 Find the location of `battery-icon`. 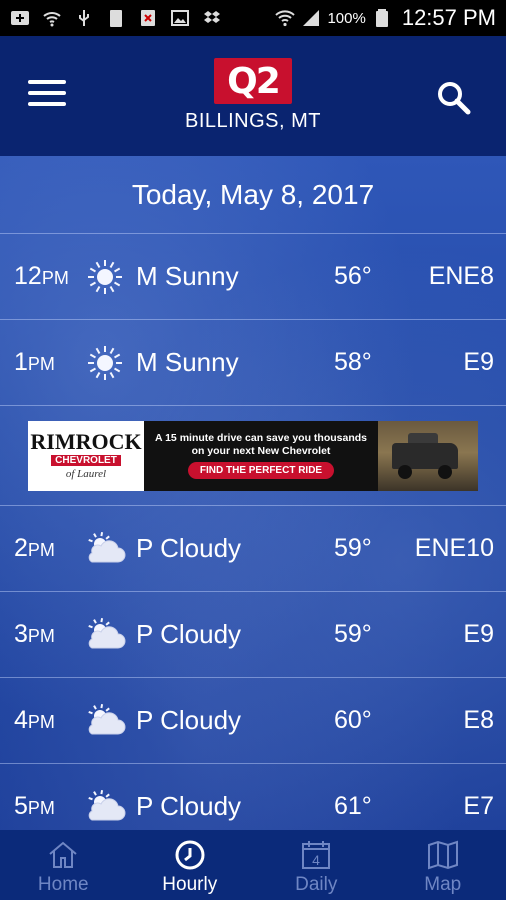

battery-icon is located at coordinates (381, 18).